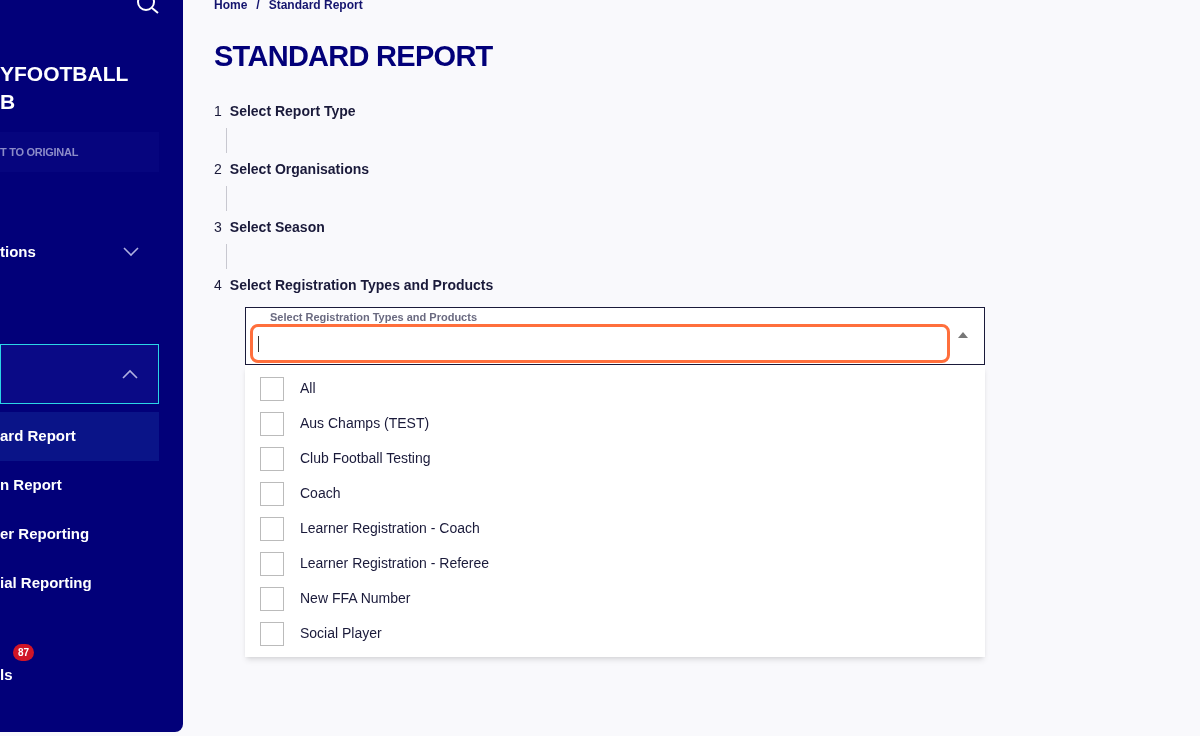 This screenshot has height=736, width=1200. I want to click on dropdown-option: Aus Champs (TEST), so click(615, 423).